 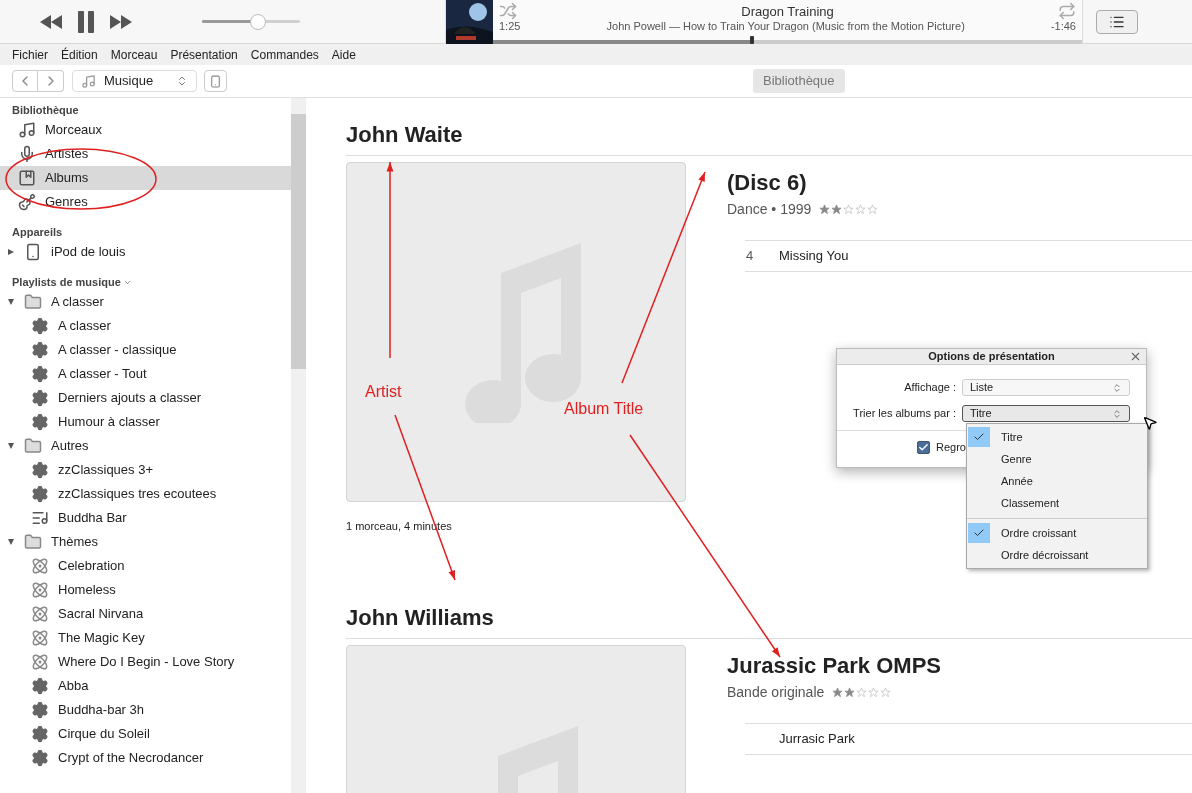 What do you see at coordinates (1046, 387) in the screenshot?
I see `dropdown-field: Liste` at bounding box center [1046, 387].